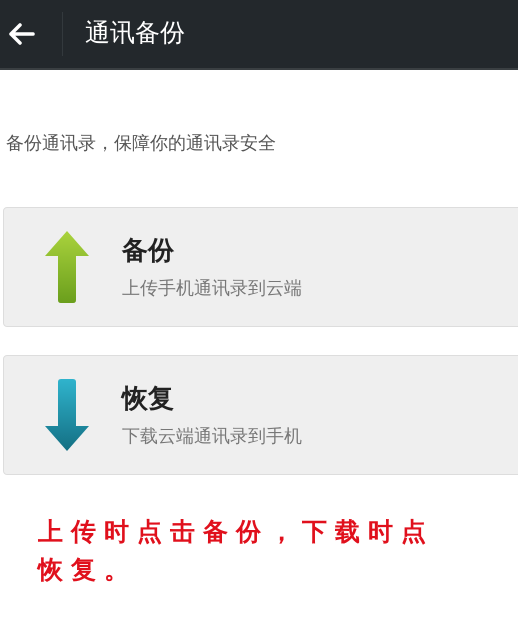  I want to click on option-title: 备份, so click(149, 250).